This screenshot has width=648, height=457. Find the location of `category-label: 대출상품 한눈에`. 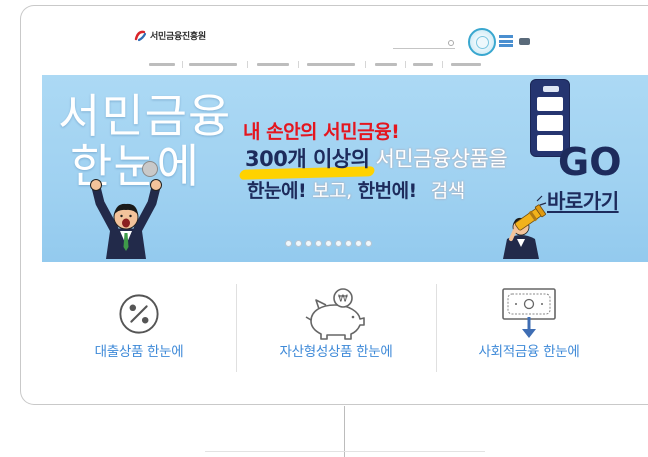

category-label: 대출상품 한눈에 is located at coordinates (139, 352).